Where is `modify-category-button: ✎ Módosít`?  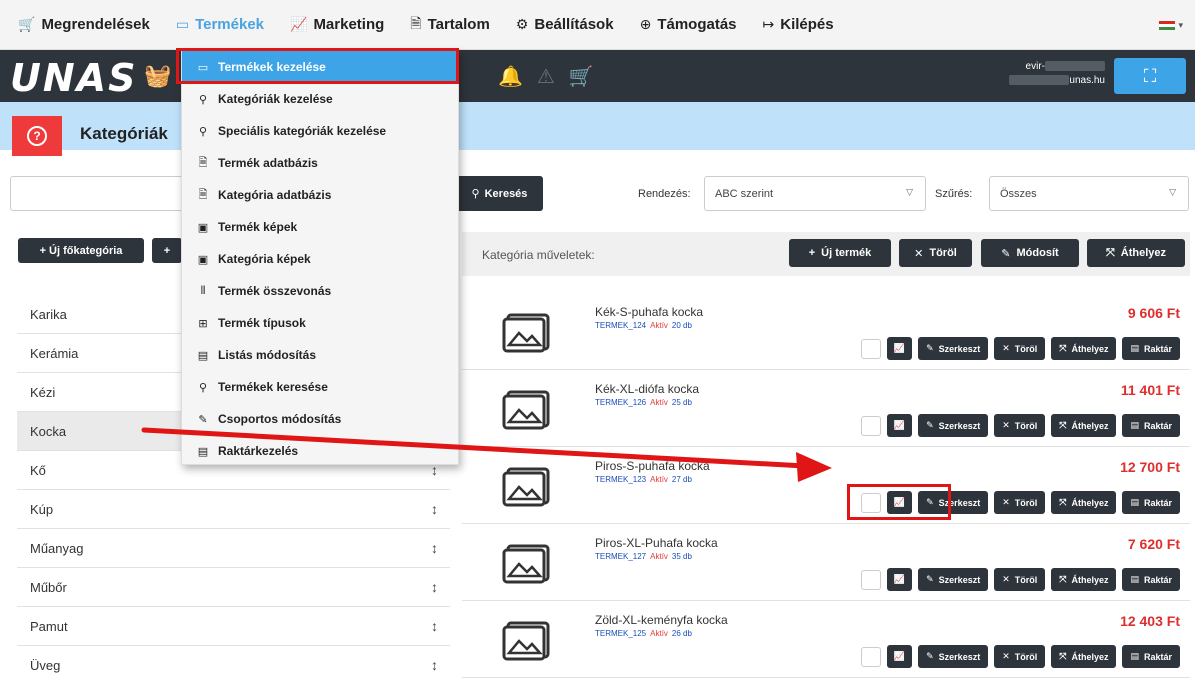
modify-category-button: ✎ Módosít is located at coordinates (1030, 253).